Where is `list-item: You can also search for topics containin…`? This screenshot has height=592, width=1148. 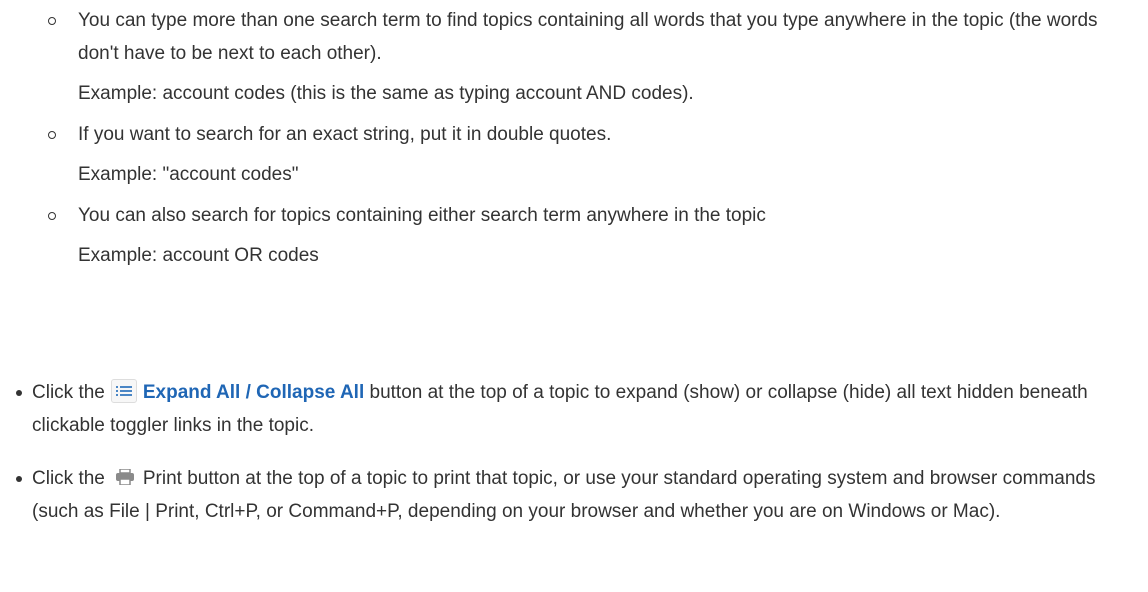 list-item: You can also search for topics containin… is located at coordinates (592, 235).